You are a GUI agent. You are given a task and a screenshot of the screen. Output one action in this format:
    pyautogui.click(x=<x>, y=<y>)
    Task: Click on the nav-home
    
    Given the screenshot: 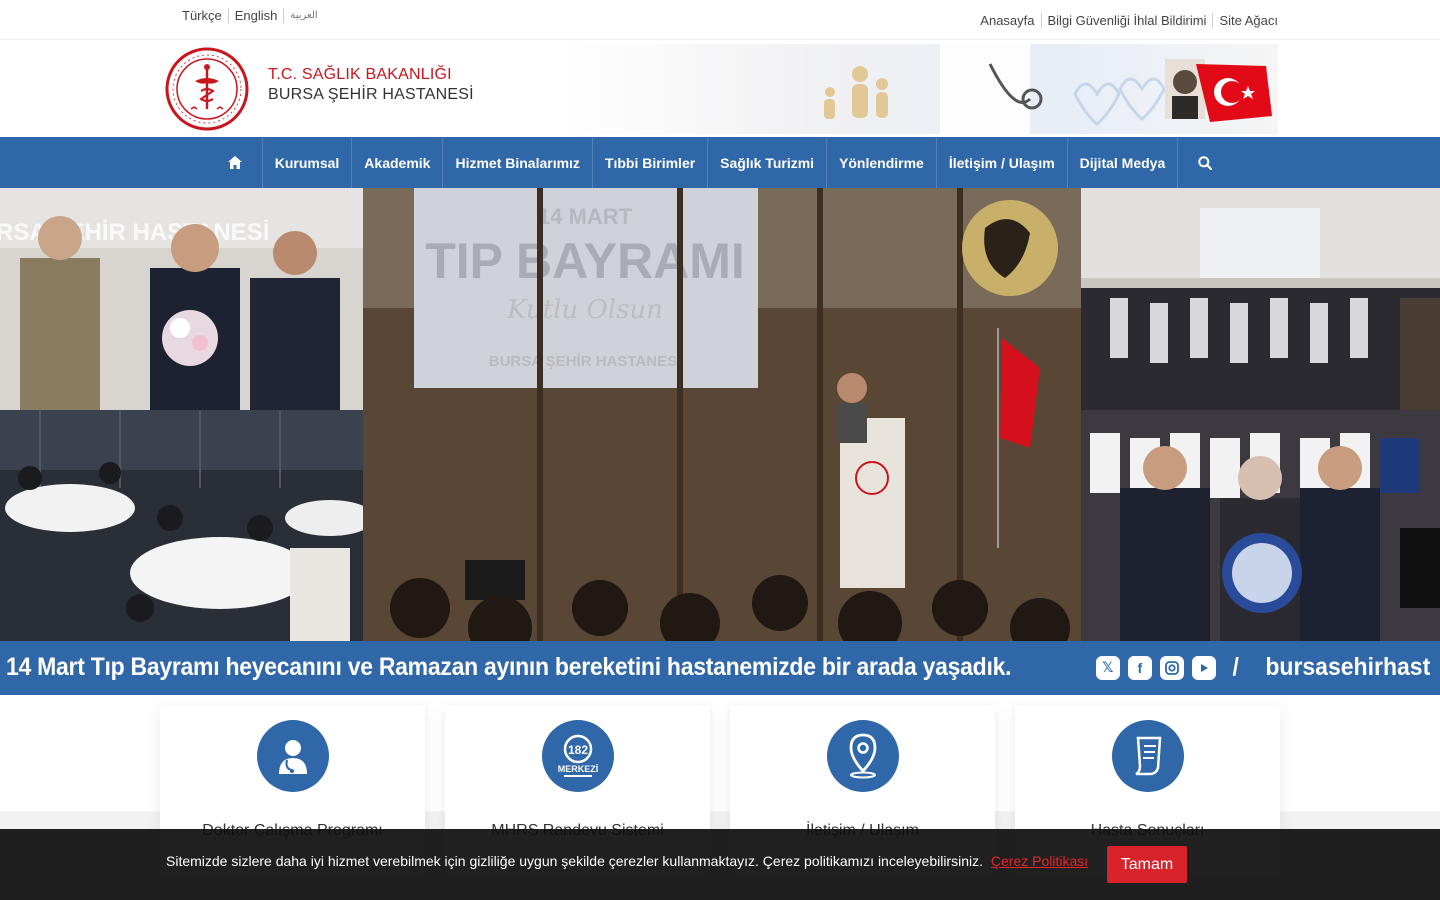 What is the action you would take?
    pyautogui.click(x=235, y=162)
    